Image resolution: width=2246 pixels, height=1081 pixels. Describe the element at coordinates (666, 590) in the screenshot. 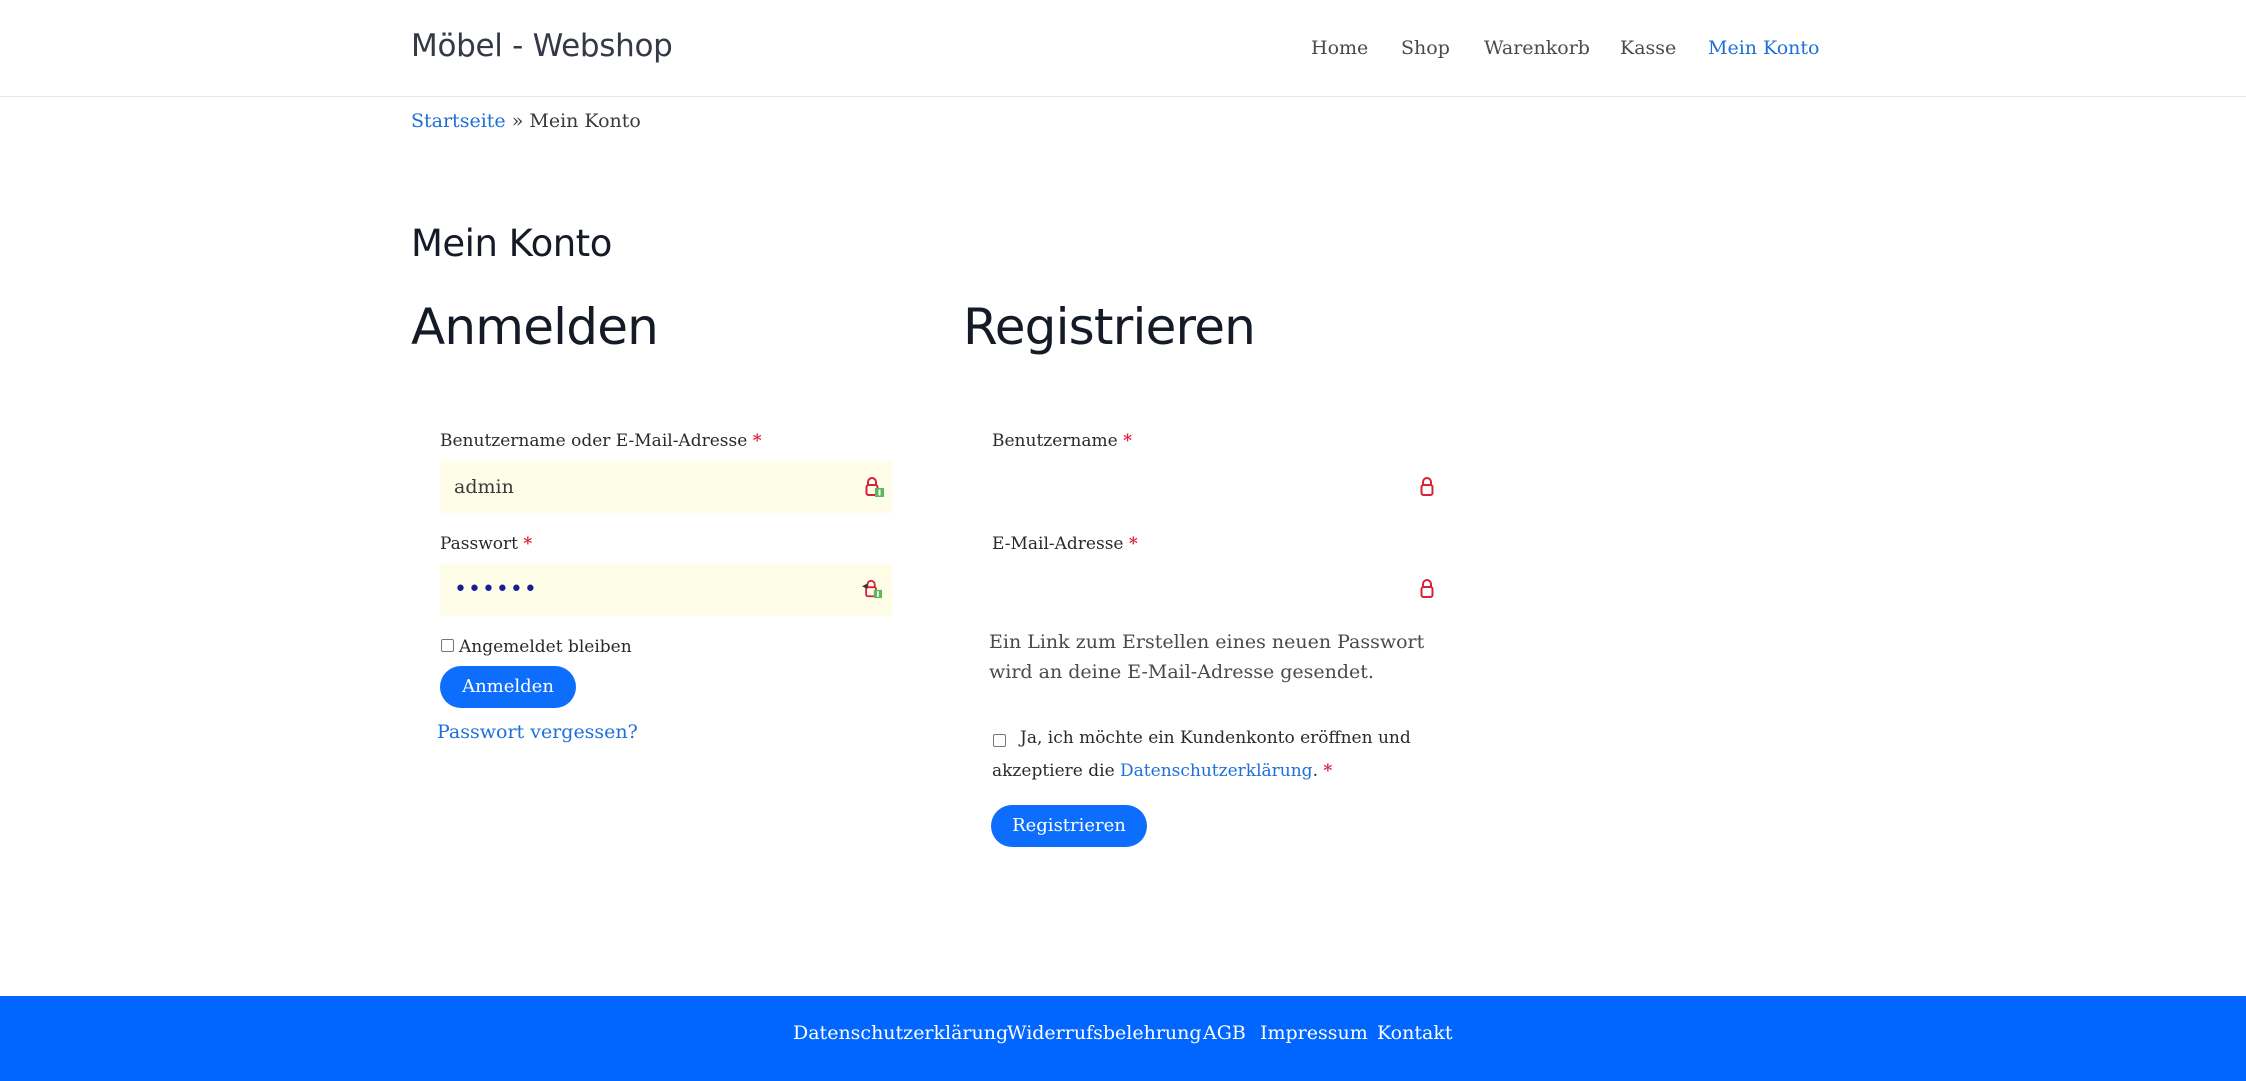

I see `login-password-input: ••••••` at that location.